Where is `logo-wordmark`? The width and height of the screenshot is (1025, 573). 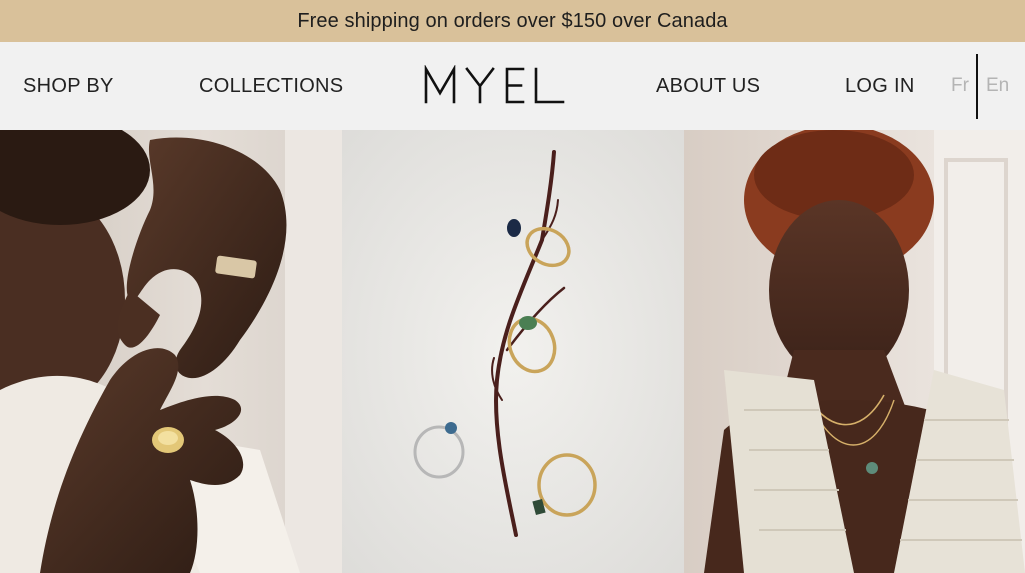 logo-wordmark is located at coordinates (494, 84).